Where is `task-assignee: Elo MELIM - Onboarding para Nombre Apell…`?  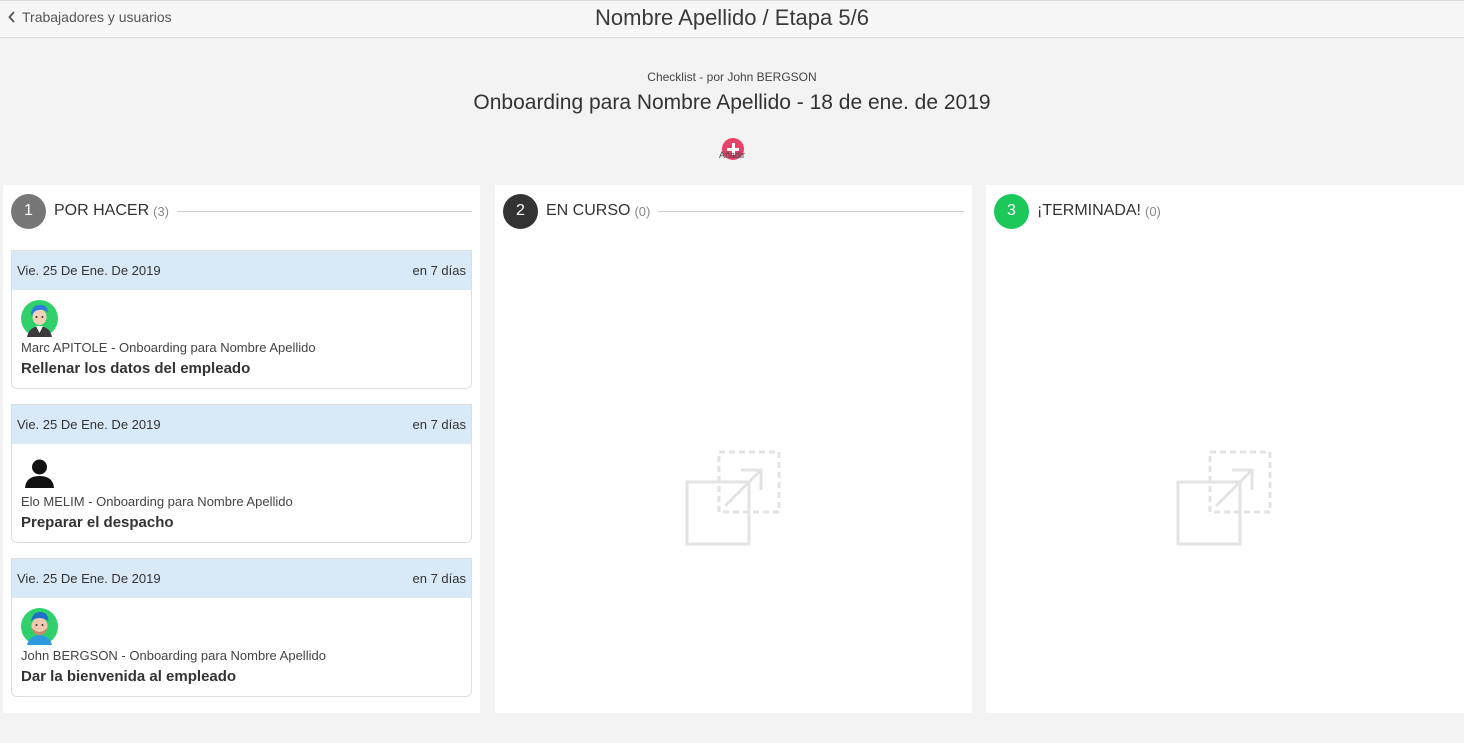 task-assignee: Elo MELIM - Onboarding para Nombre Apell… is located at coordinates (157, 501).